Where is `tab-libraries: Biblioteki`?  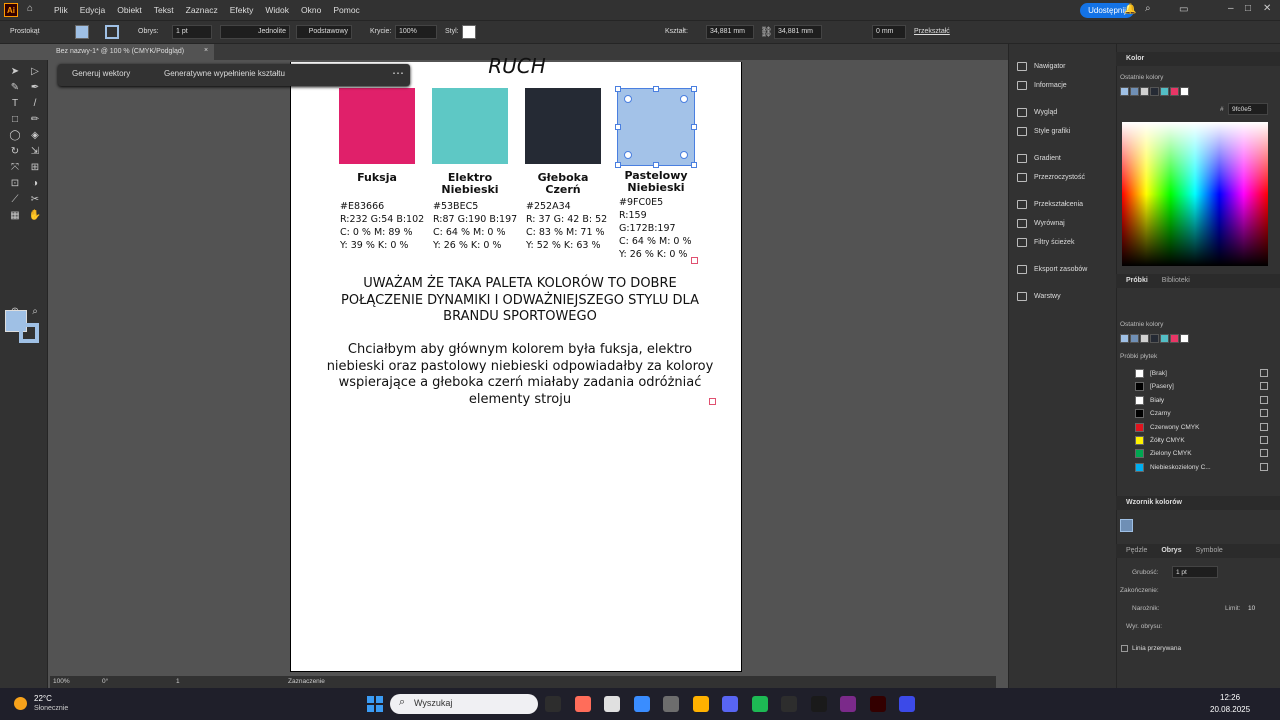
tab-libraries: Biblioteki is located at coordinates (1176, 280).